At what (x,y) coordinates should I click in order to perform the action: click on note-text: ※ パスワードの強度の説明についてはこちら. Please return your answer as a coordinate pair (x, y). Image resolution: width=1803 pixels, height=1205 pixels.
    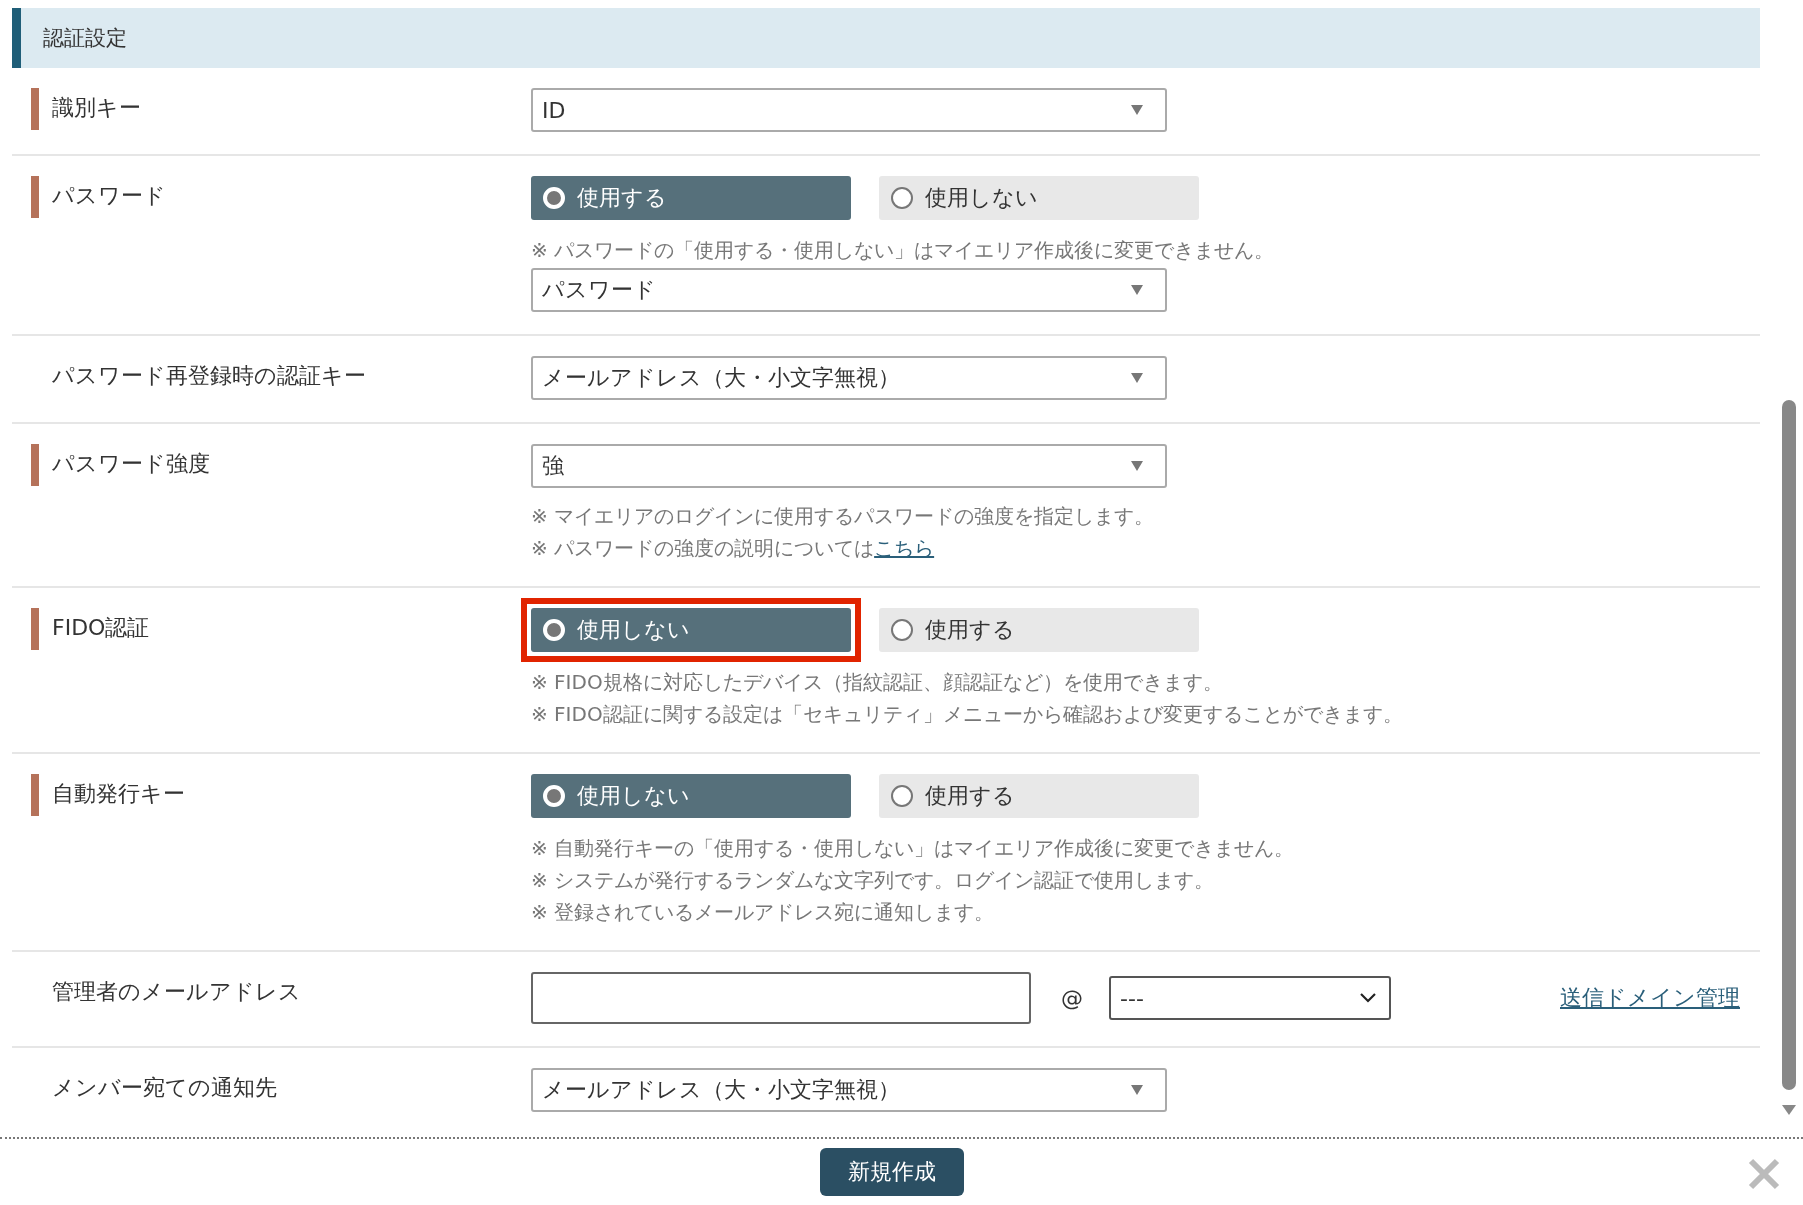
    Looking at the image, I should click on (733, 548).